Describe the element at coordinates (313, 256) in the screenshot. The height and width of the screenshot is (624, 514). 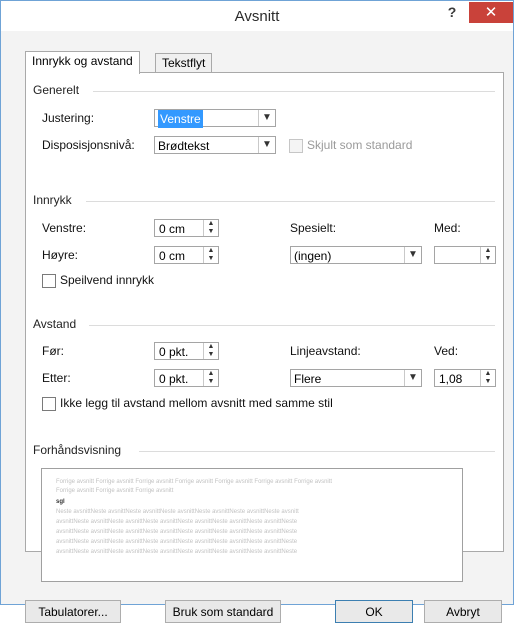
I see `spesielt-value: (ingen)` at that location.